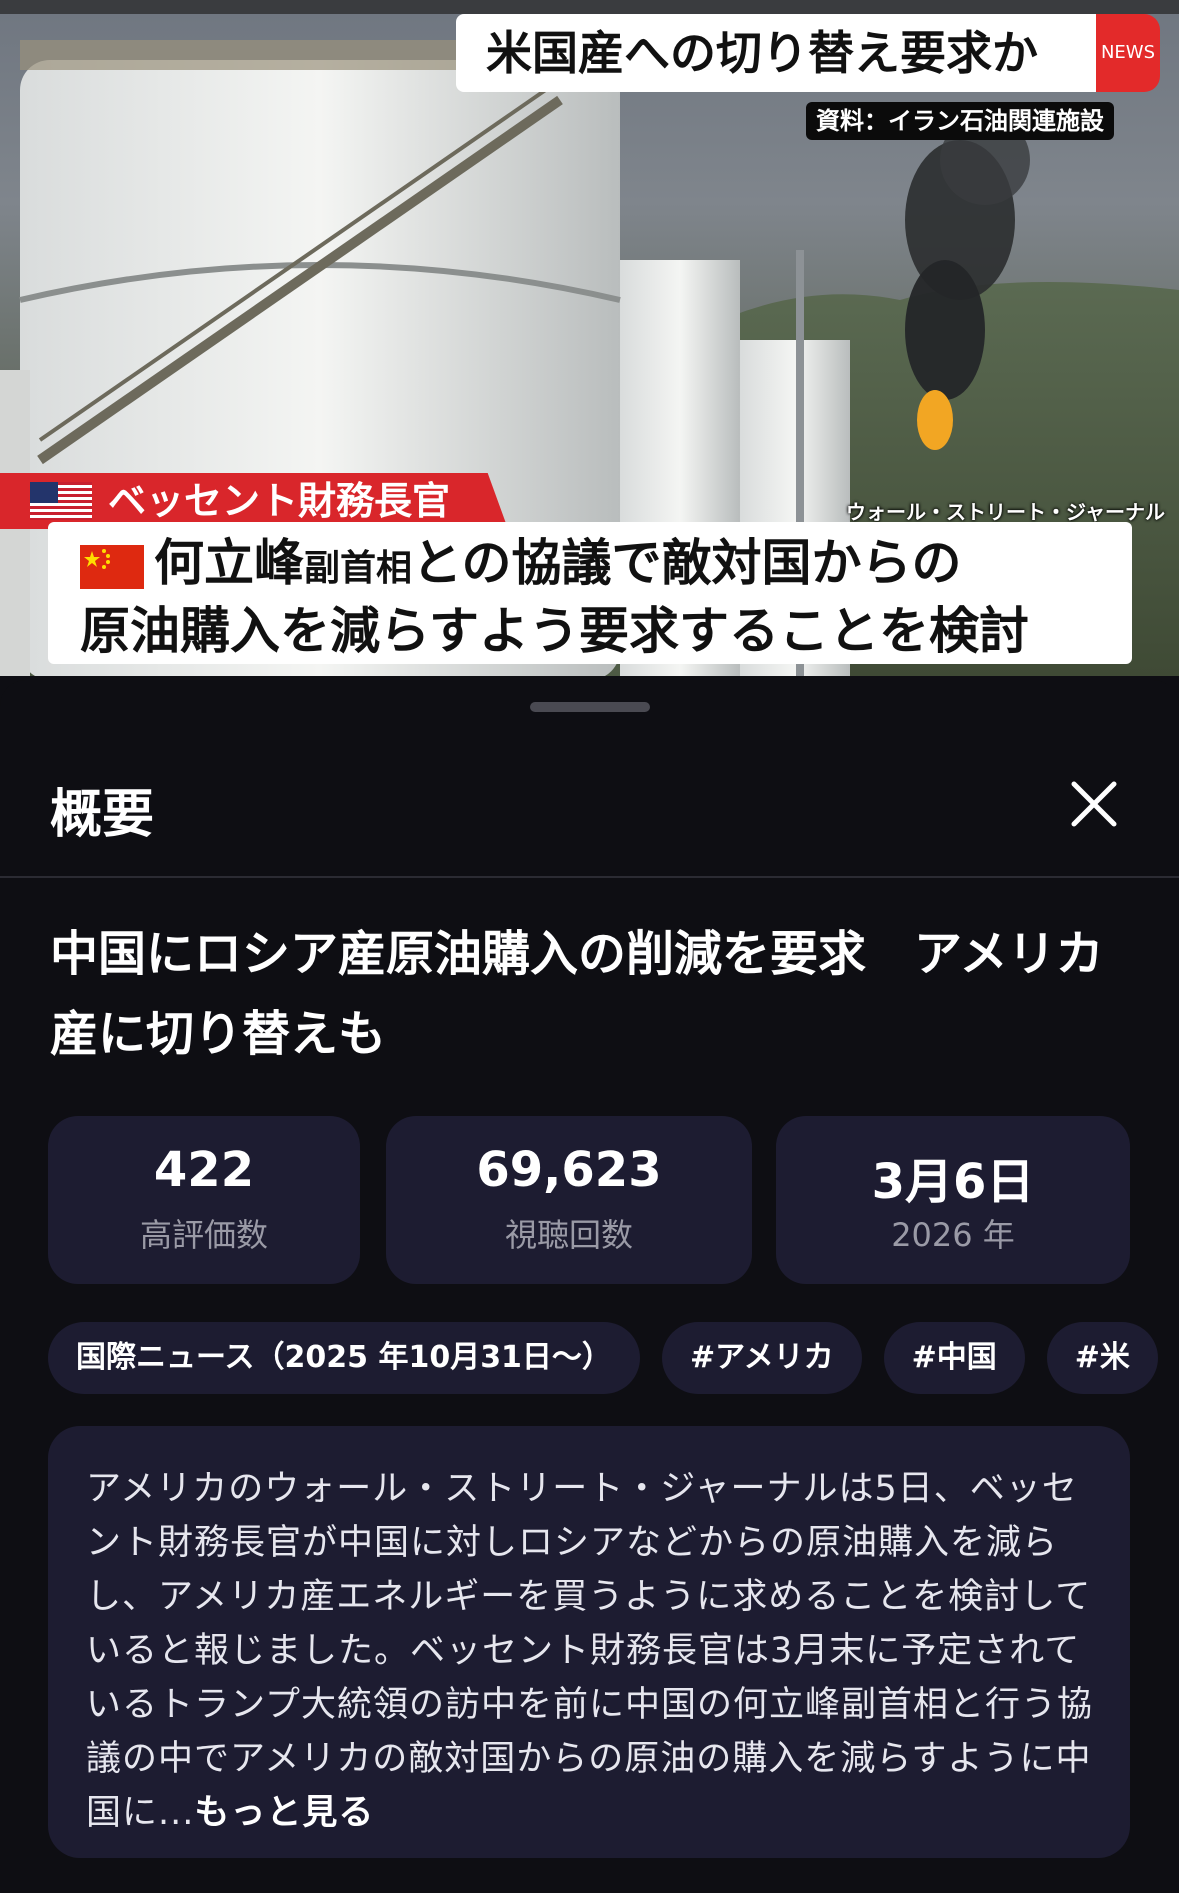 The image size is (1179, 1893). I want to click on views-label: 視聴回数, so click(568, 1235).